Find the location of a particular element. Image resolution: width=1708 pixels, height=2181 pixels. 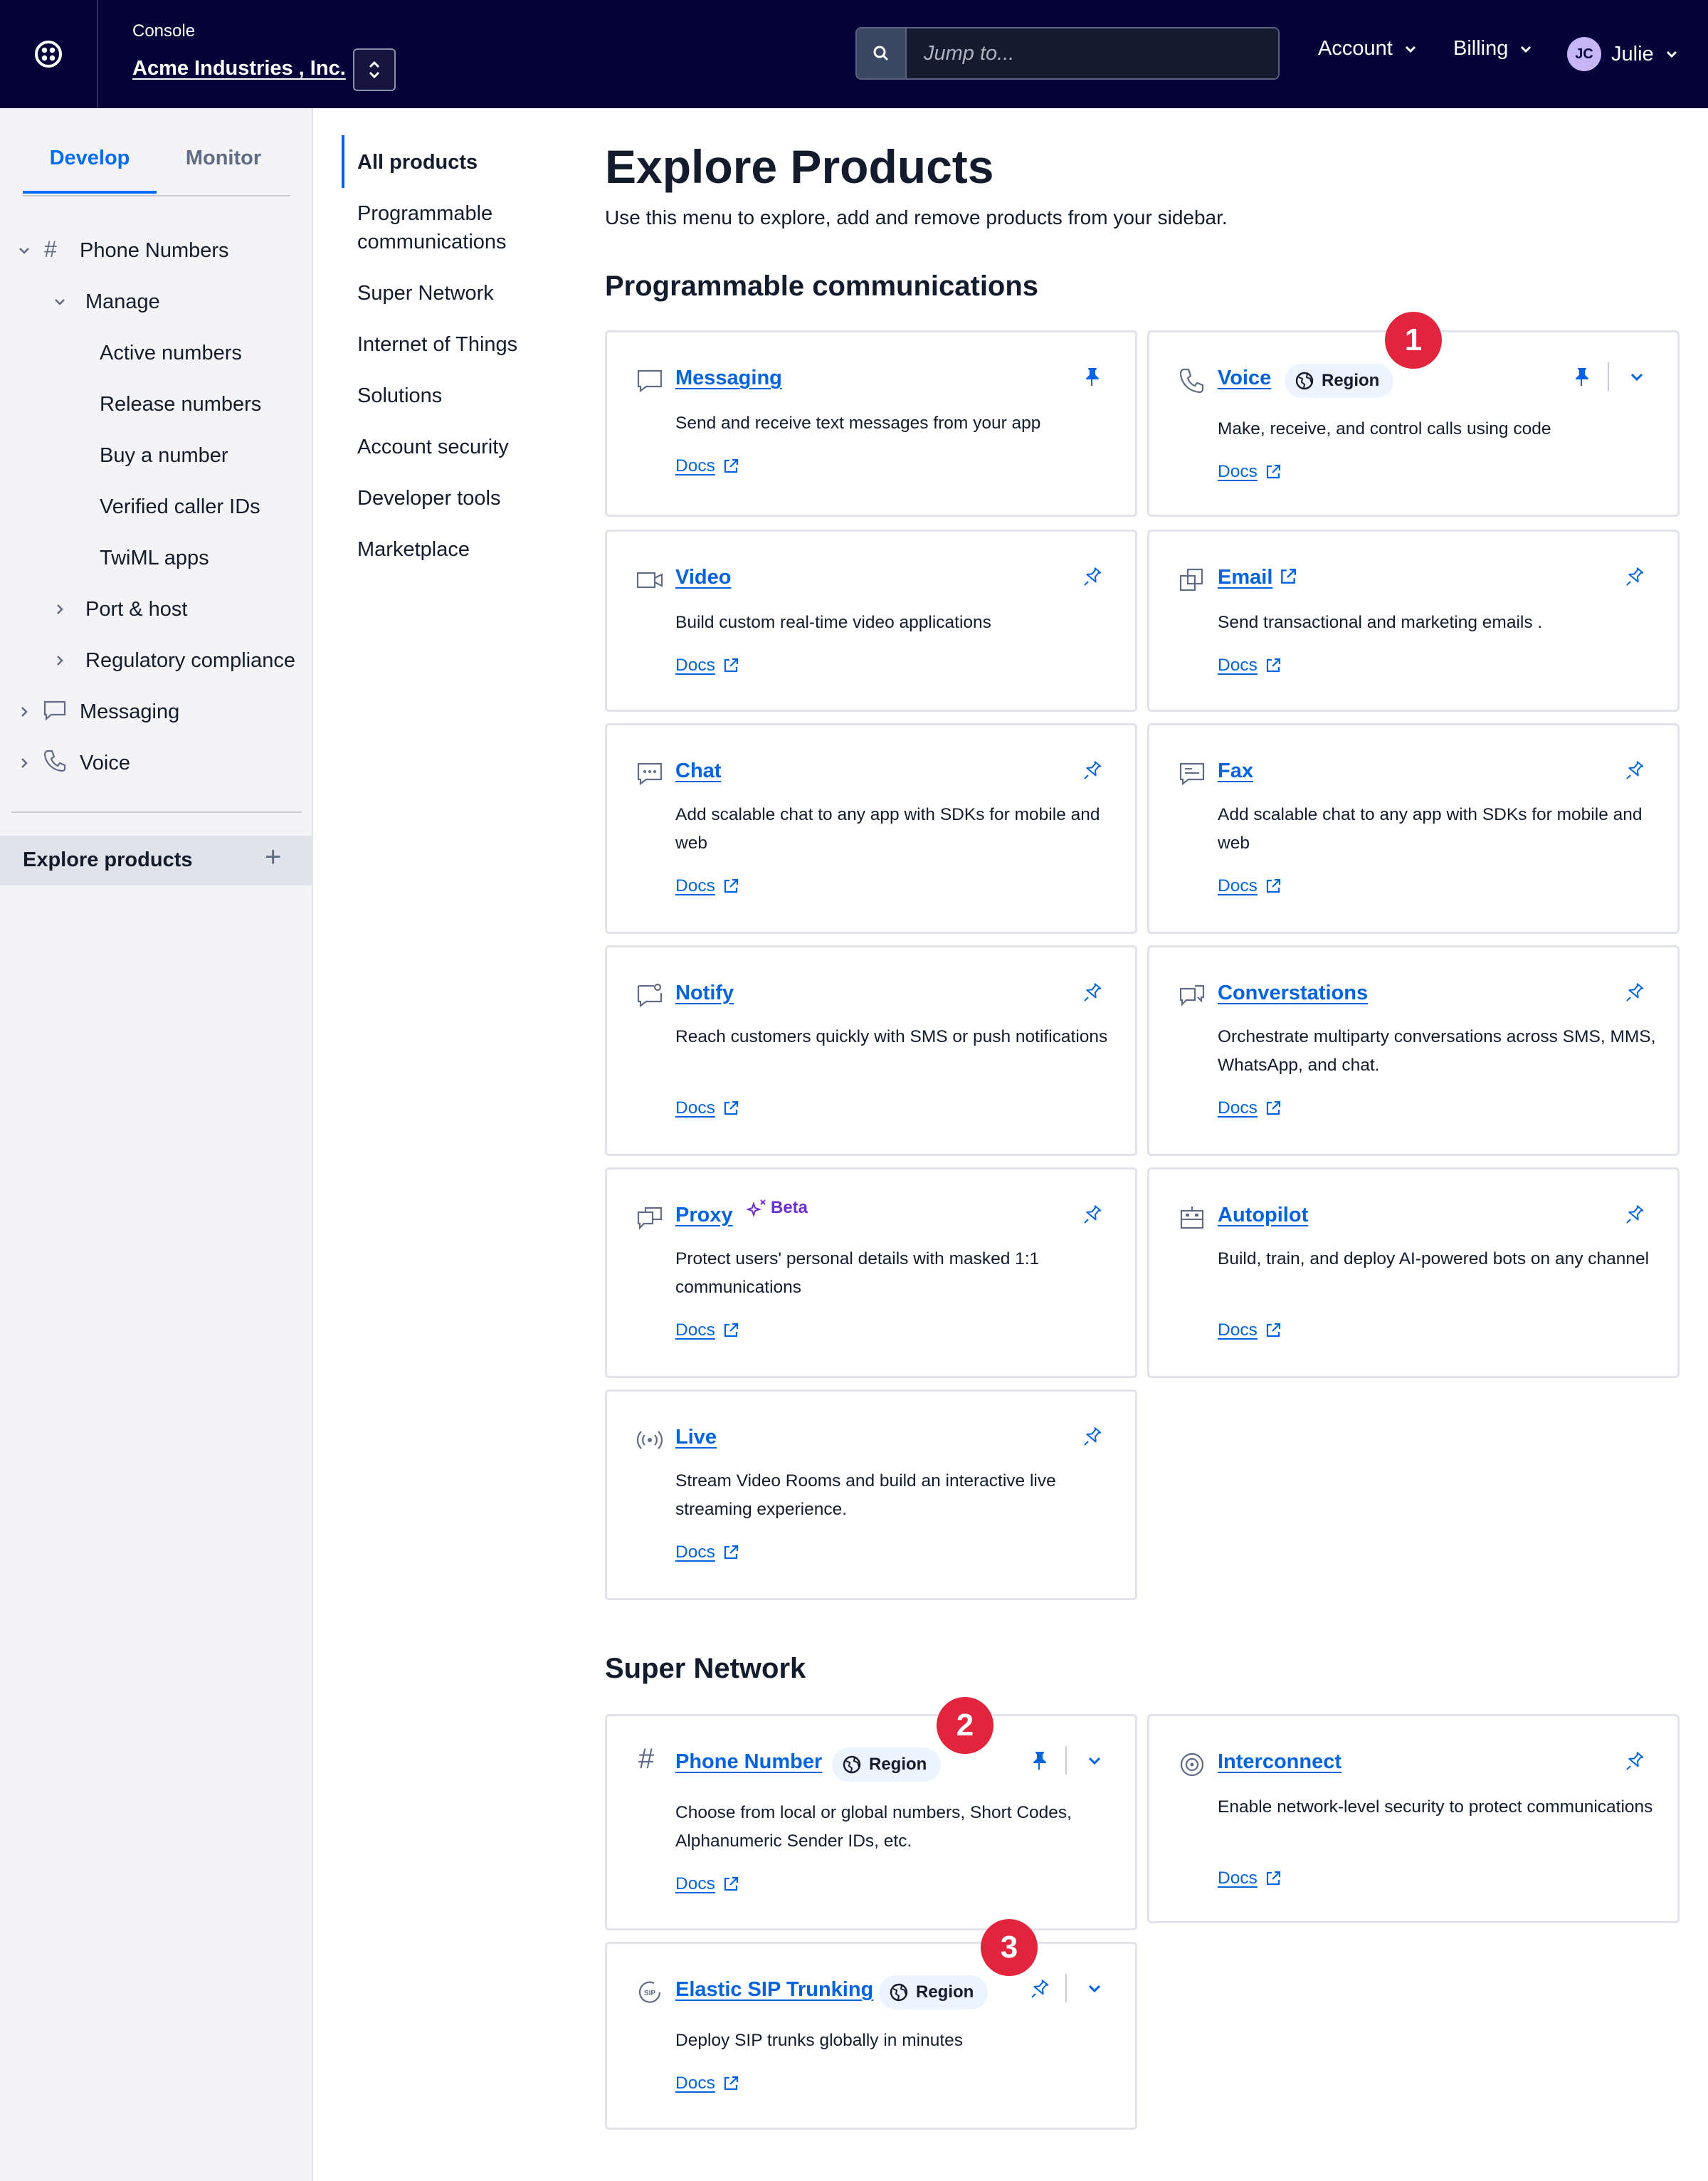

sidebar-item-regulatory-compliance: Regulatory compliance is located at coordinates (190, 661).